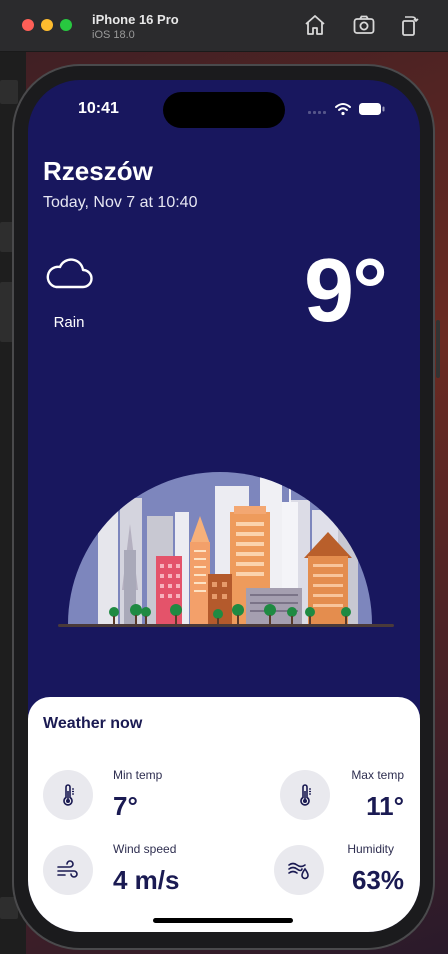 The image size is (448, 954). I want to click on weather-condition: Rain, so click(69, 322).